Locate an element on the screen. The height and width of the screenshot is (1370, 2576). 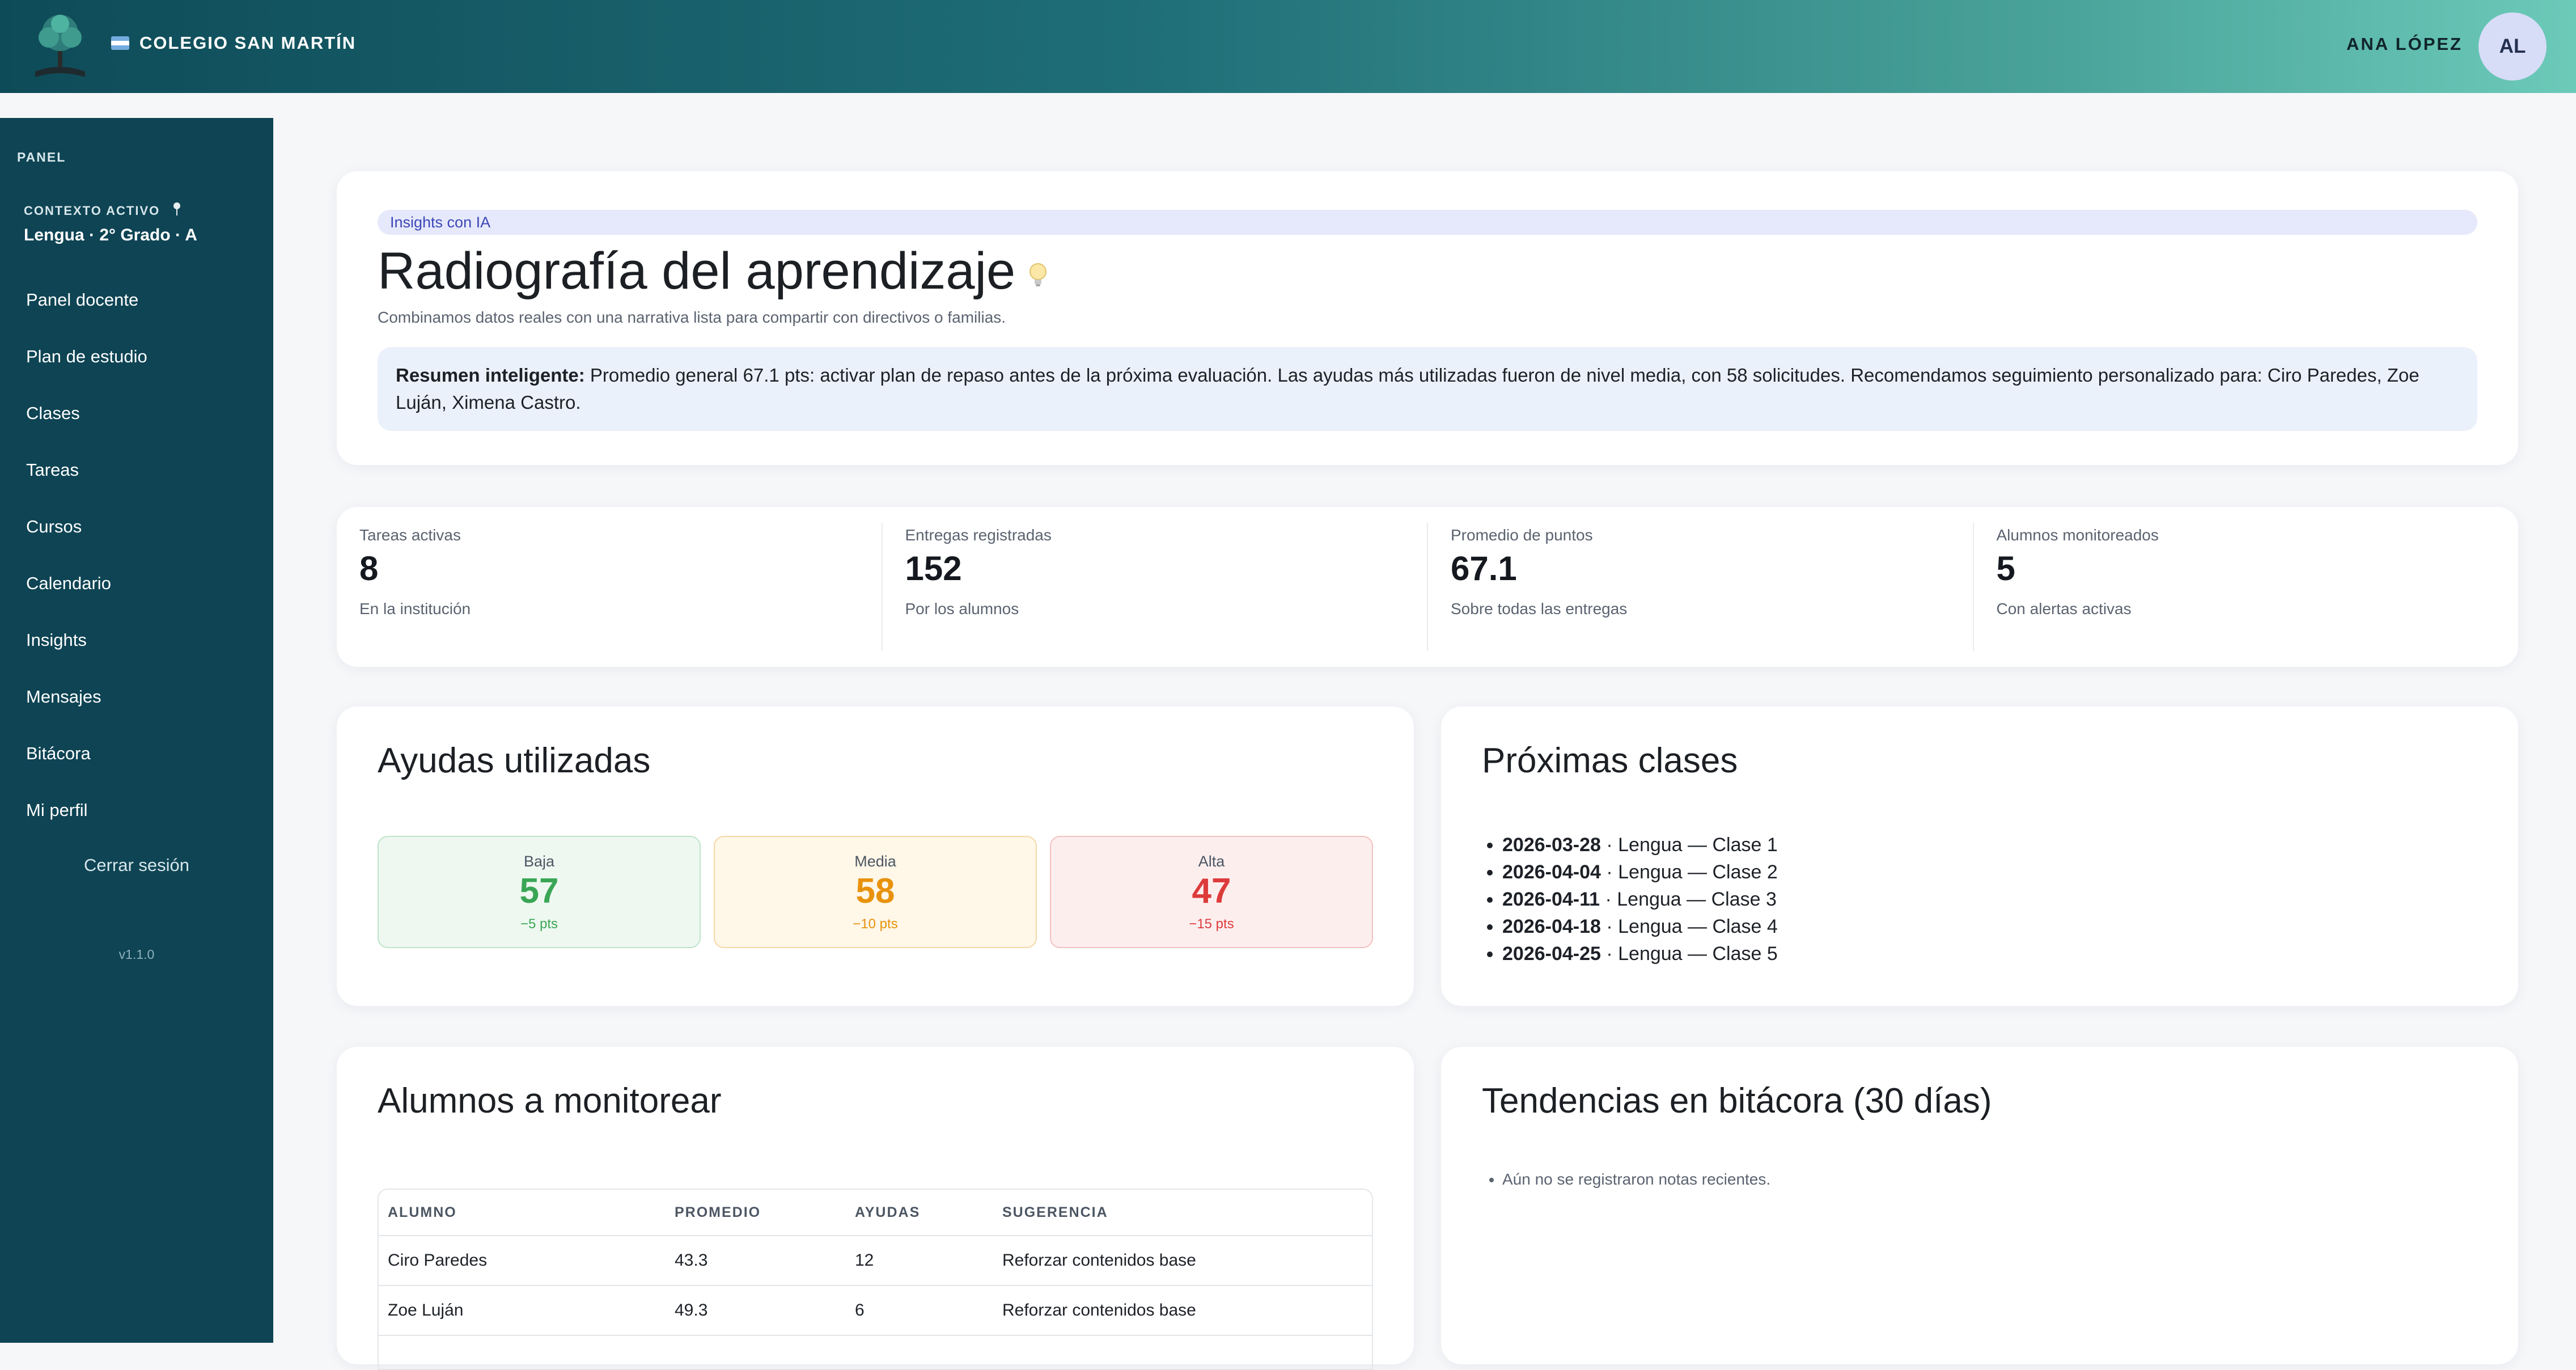
class-date: 2026-04-18 is located at coordinates (1552, 926).